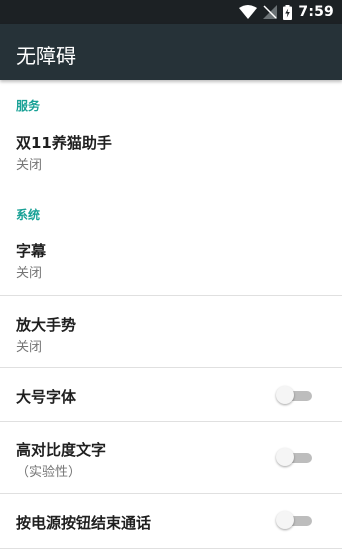  What do you see at coordinates (171, 521) in the screenshot?
I see `setting-item-power-ends-call: 按电源按钮结束通话` at bounding box center [171, 521].